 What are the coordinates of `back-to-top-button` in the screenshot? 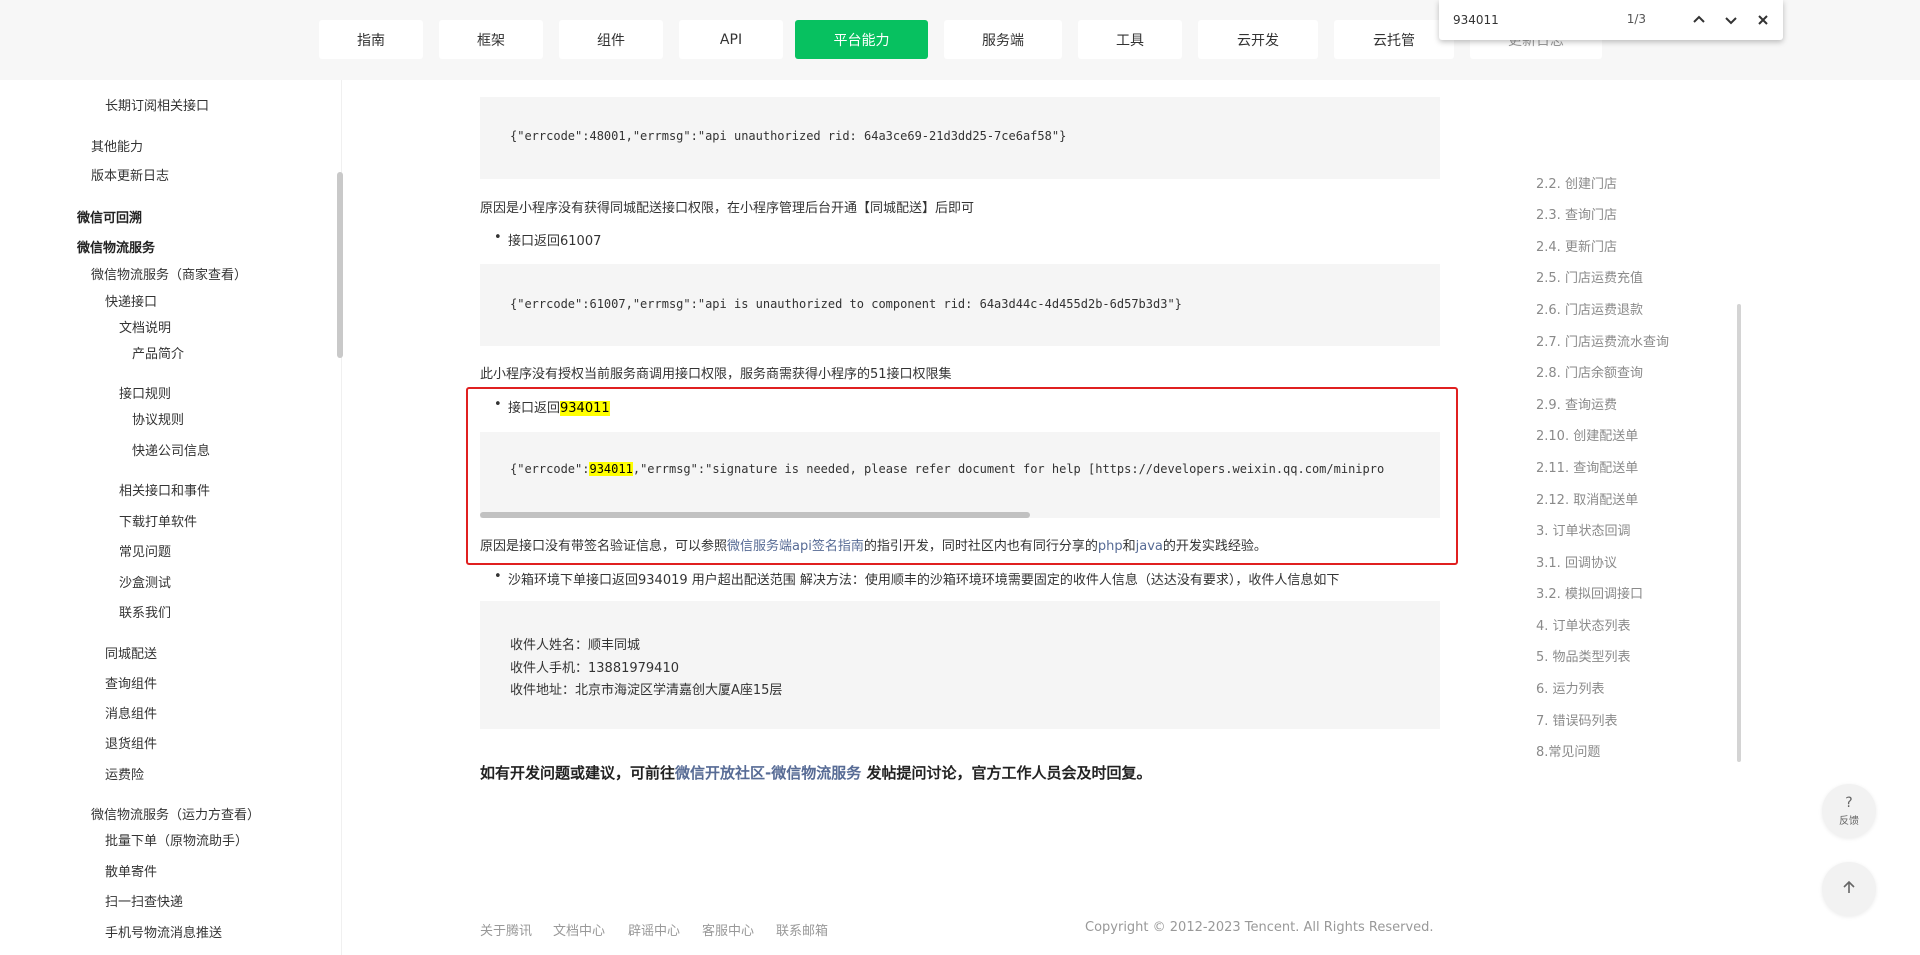 It's located at (1849, 889).